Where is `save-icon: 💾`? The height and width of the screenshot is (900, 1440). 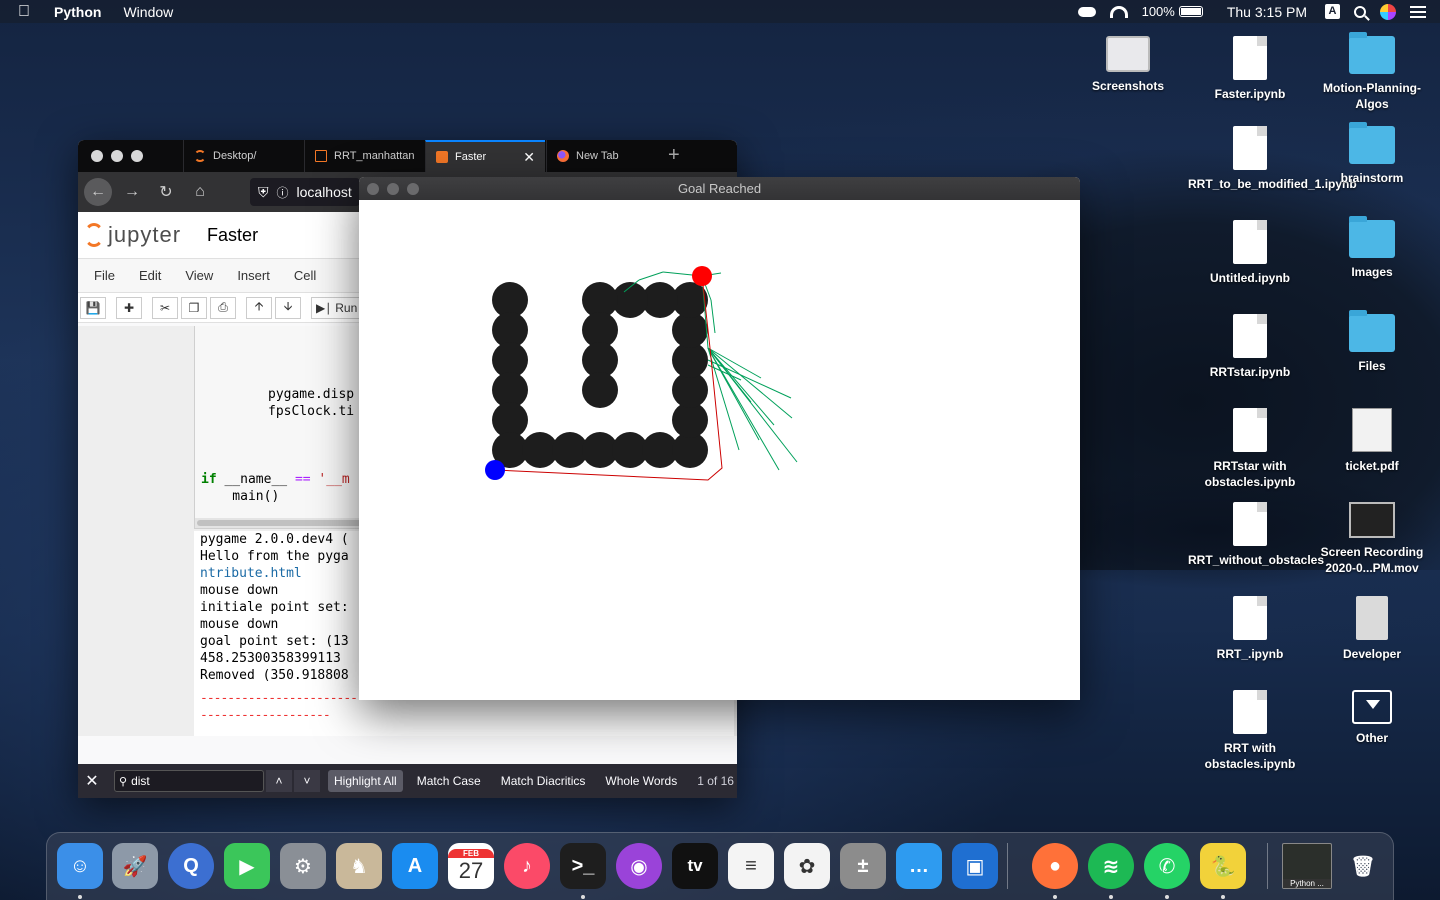 save-icon: 💾 is located at coordinates (93, 307).